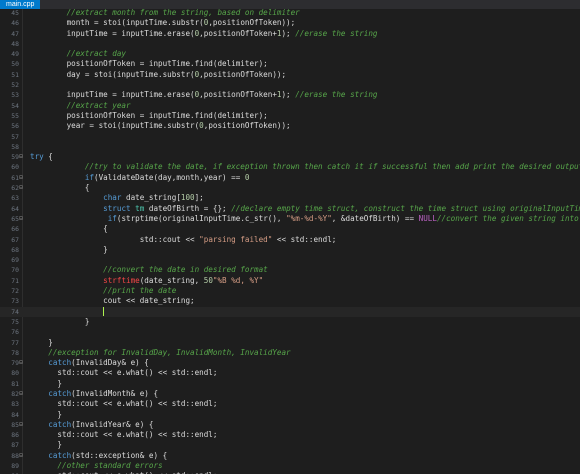 This screenshot has height=474, width=580. I want to click on code-line: 66 {, so click(290, 229).